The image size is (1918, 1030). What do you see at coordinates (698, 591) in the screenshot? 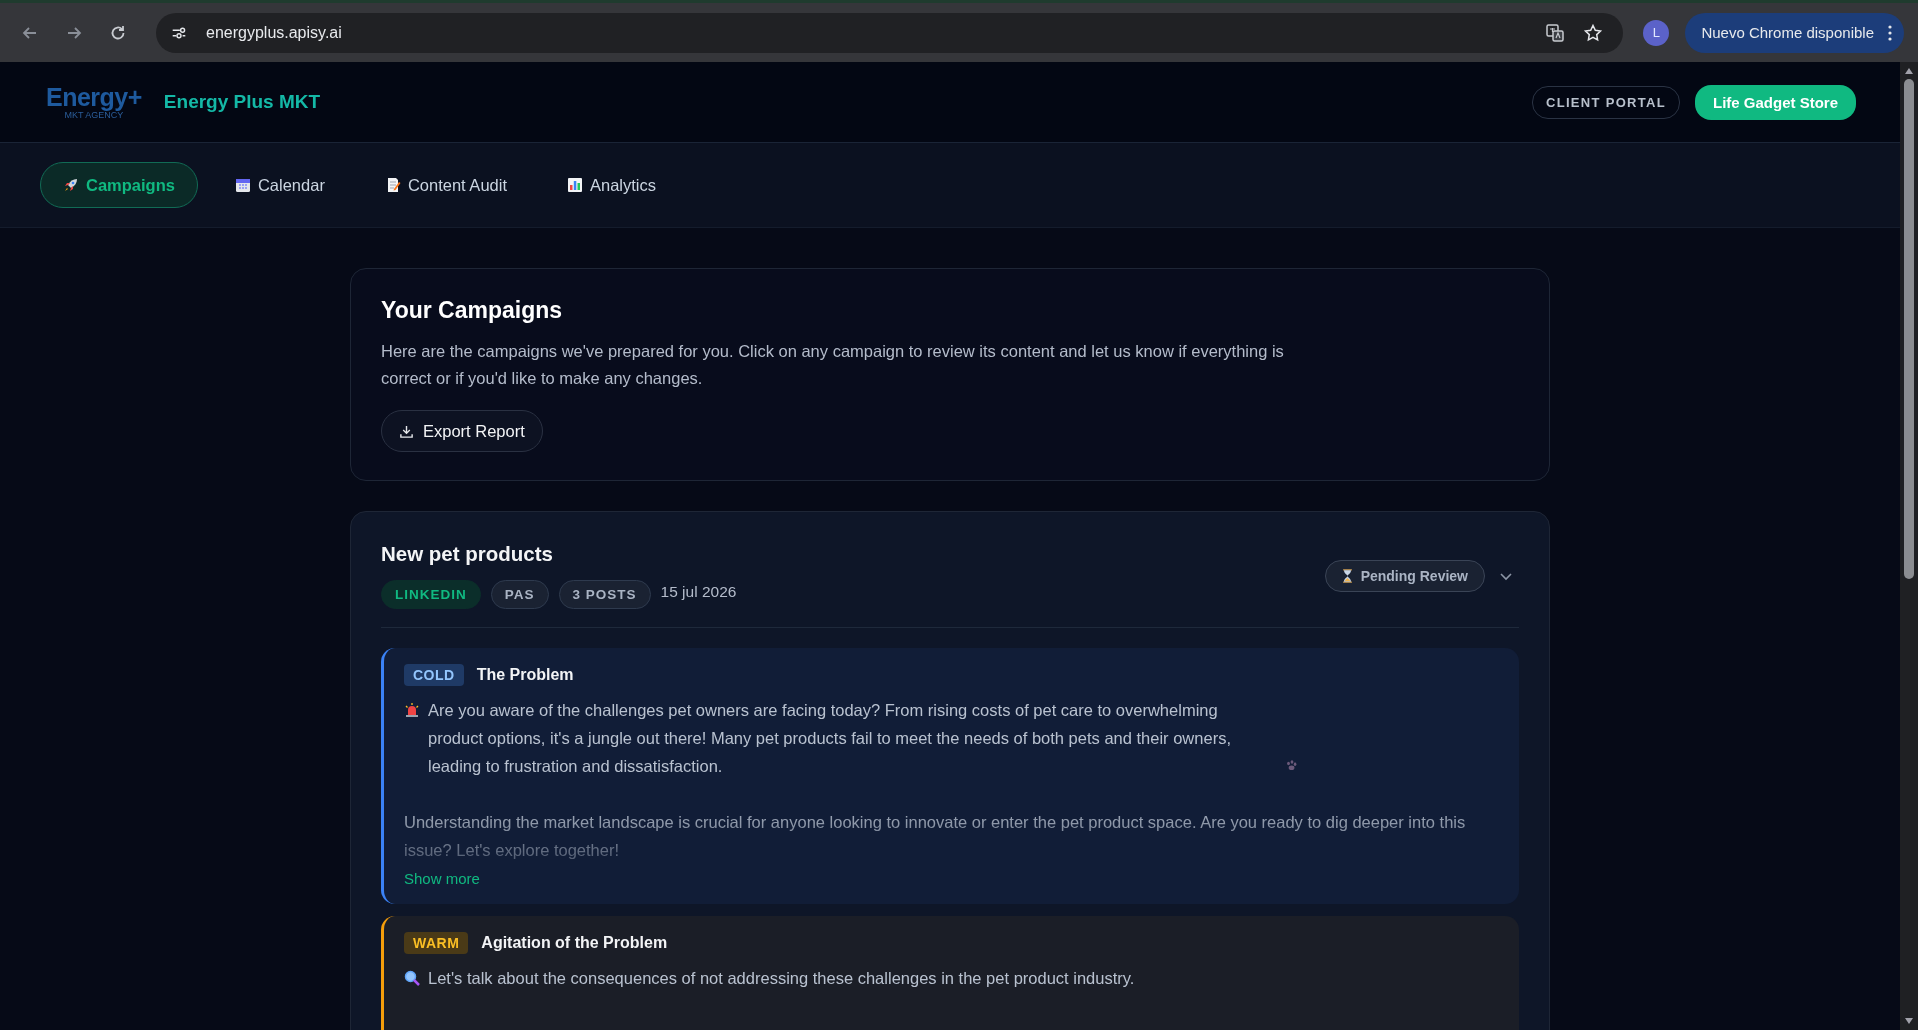
I see `campaign-date: 15 jul 2026` at bounding box center [698, 591].